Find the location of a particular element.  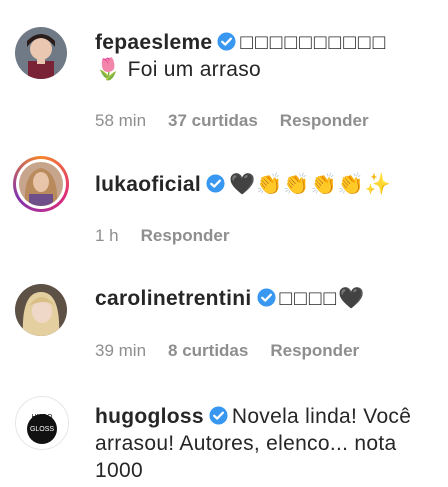

comment-text: Novela linda! Você is located at coordinates (321, 416).